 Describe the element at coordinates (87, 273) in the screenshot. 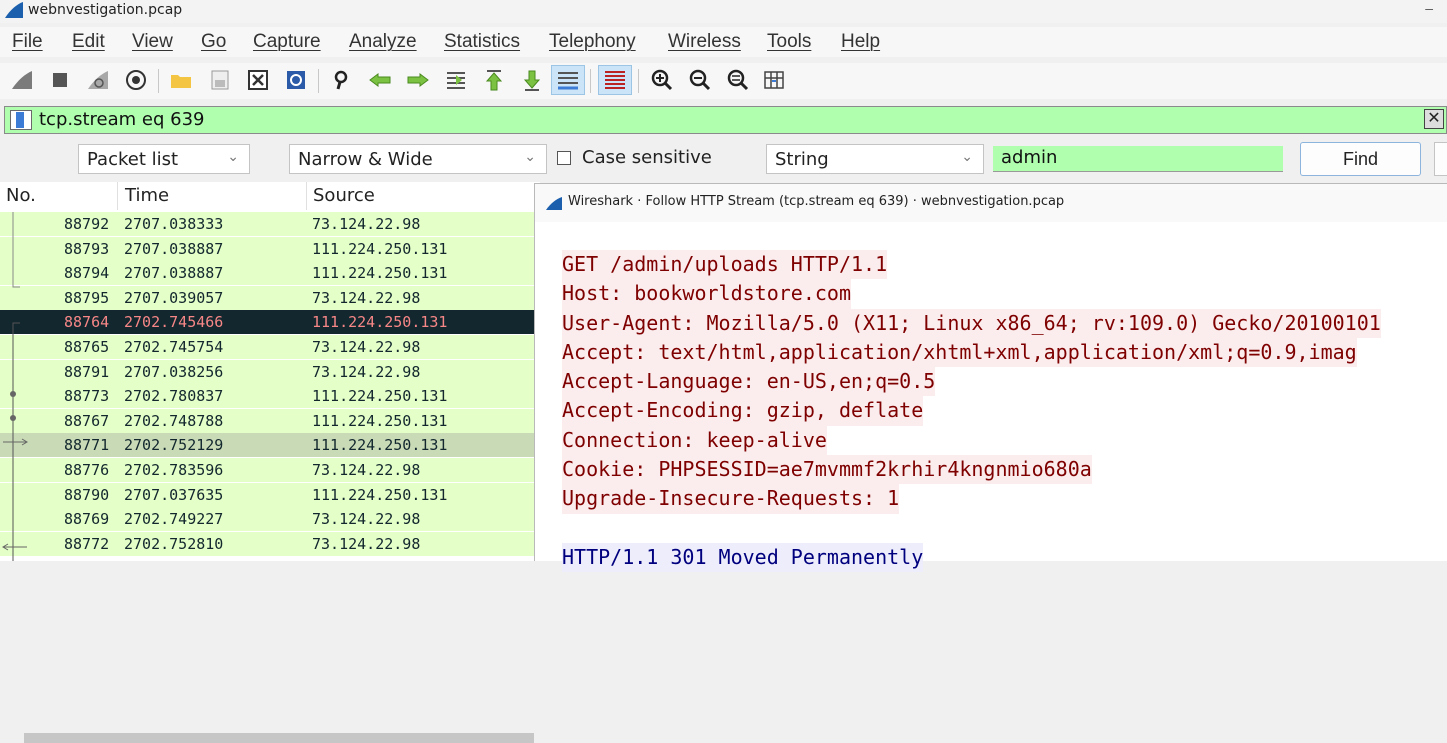

I see `packet-no: 88794` at that location.